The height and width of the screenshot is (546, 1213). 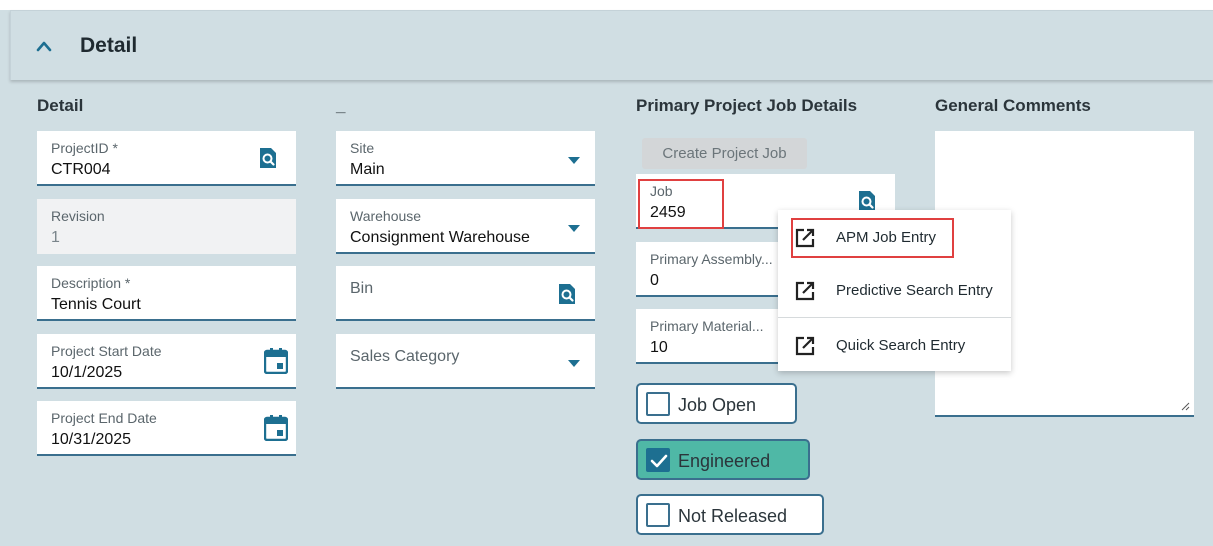 I want to click on description-field: Description * Tennis Court, so click(x=166, y=293).